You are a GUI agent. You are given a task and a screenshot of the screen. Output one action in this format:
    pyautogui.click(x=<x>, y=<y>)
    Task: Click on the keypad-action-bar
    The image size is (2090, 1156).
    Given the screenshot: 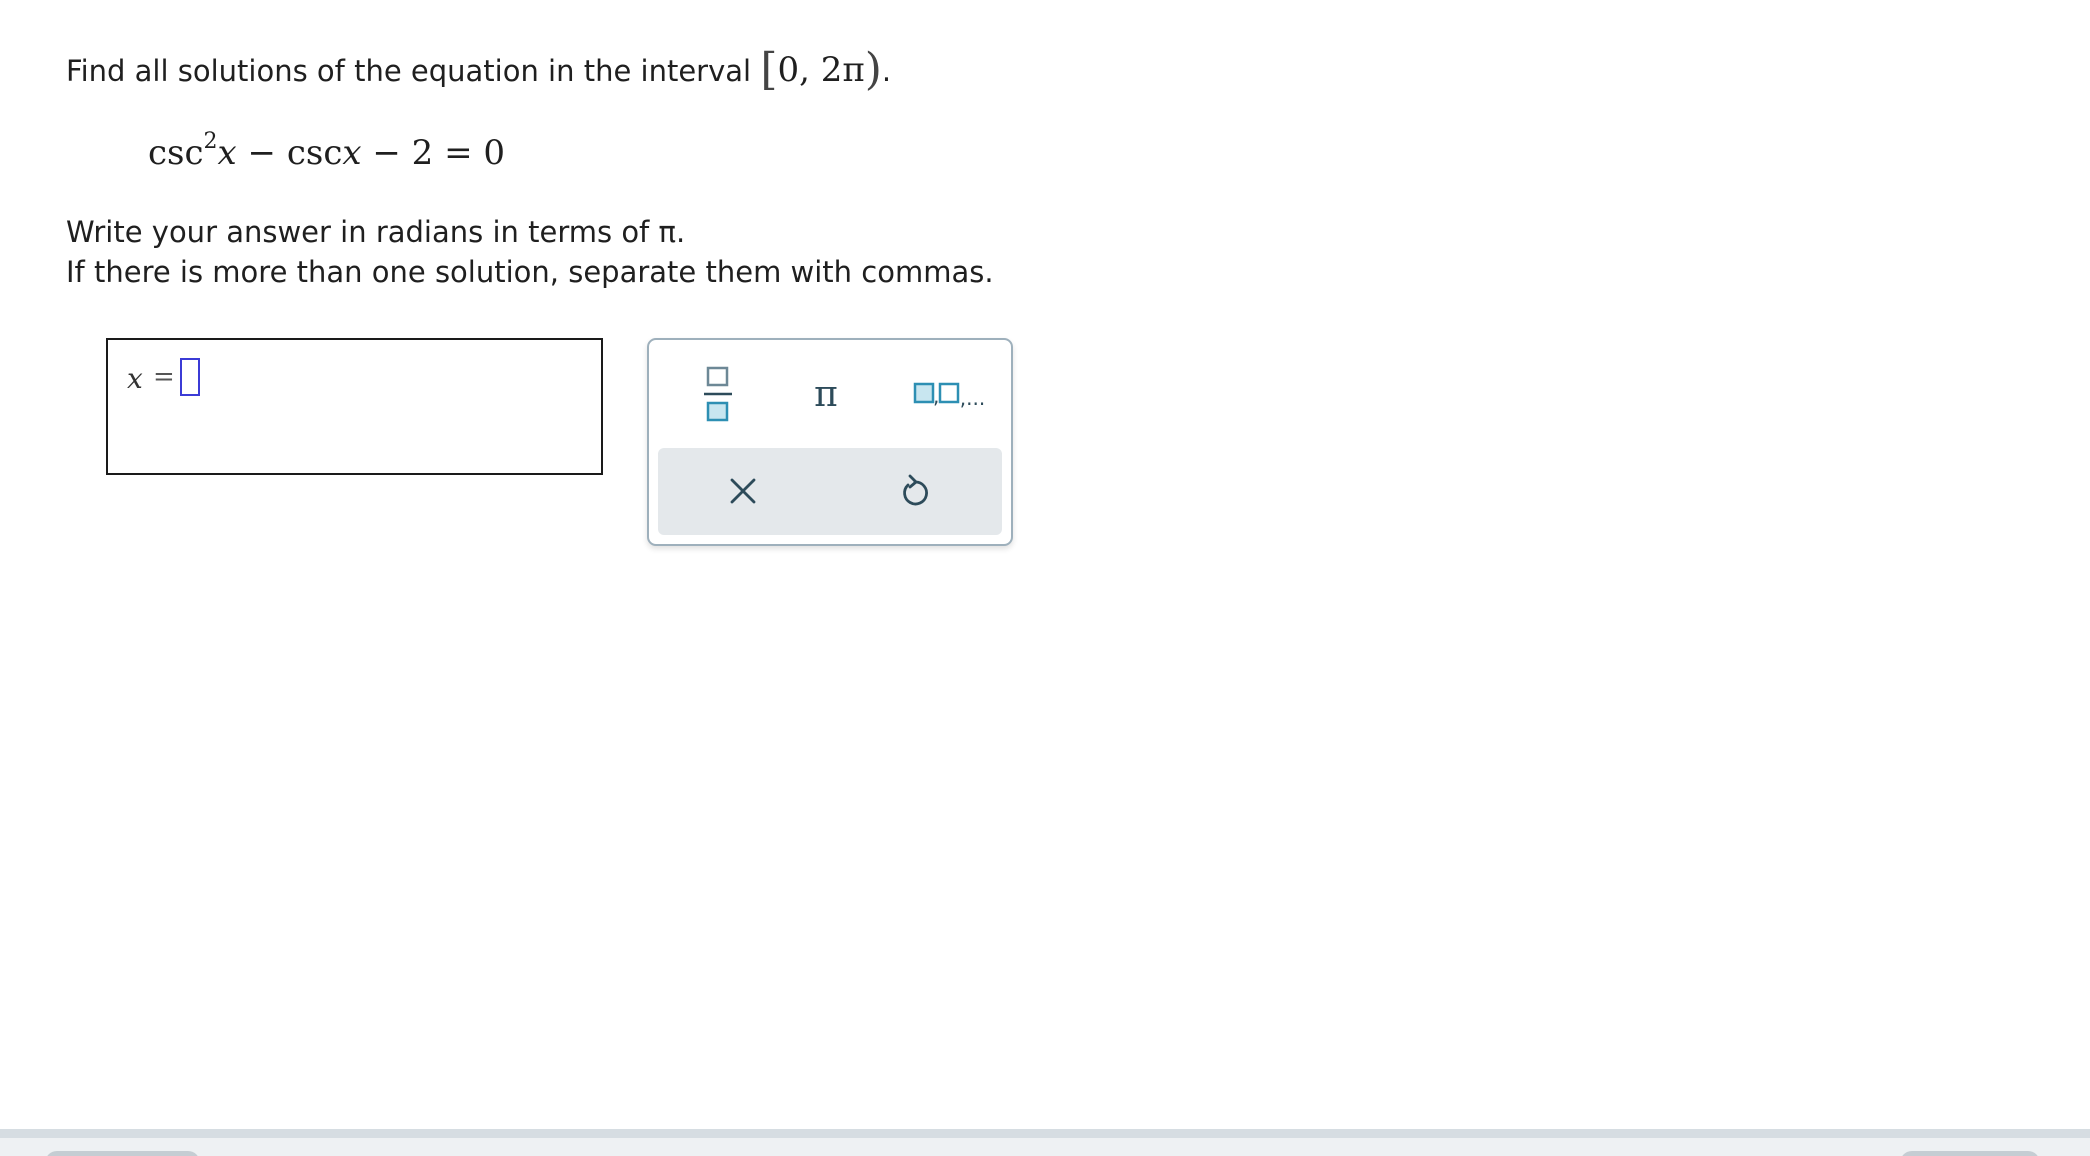 What is the action you would take?
    pyautogui.click(x=830, y=491)
    